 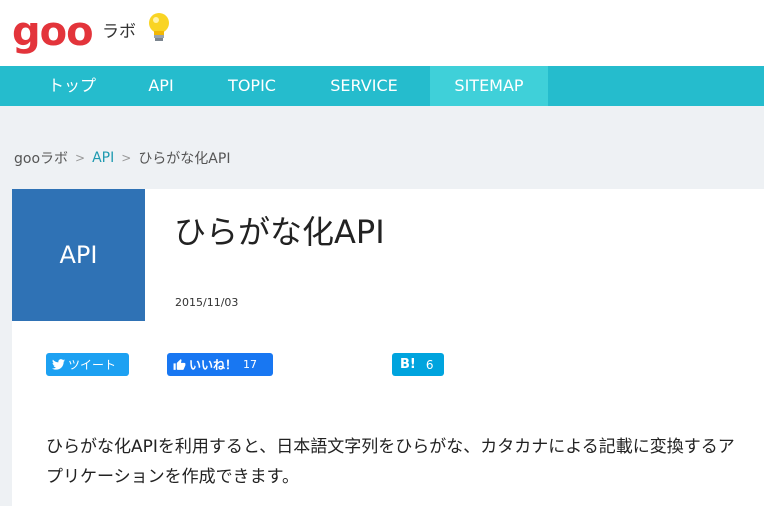 What do you see at coordinates (72, 86) in the screenshot?
I see `nav-item-top: トップ` at bounding box center [72, 86].